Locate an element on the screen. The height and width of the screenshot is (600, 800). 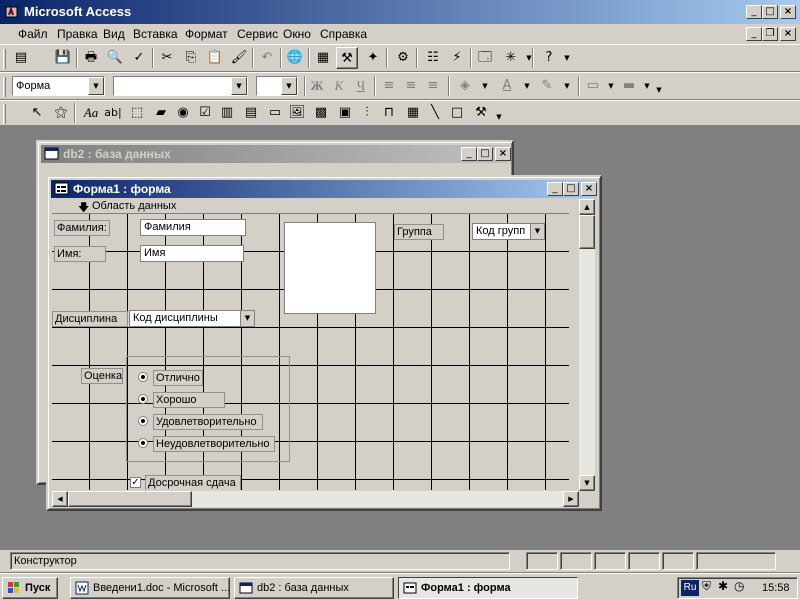
task-form: Форма1 : форма is located at coordinates (488, 588).